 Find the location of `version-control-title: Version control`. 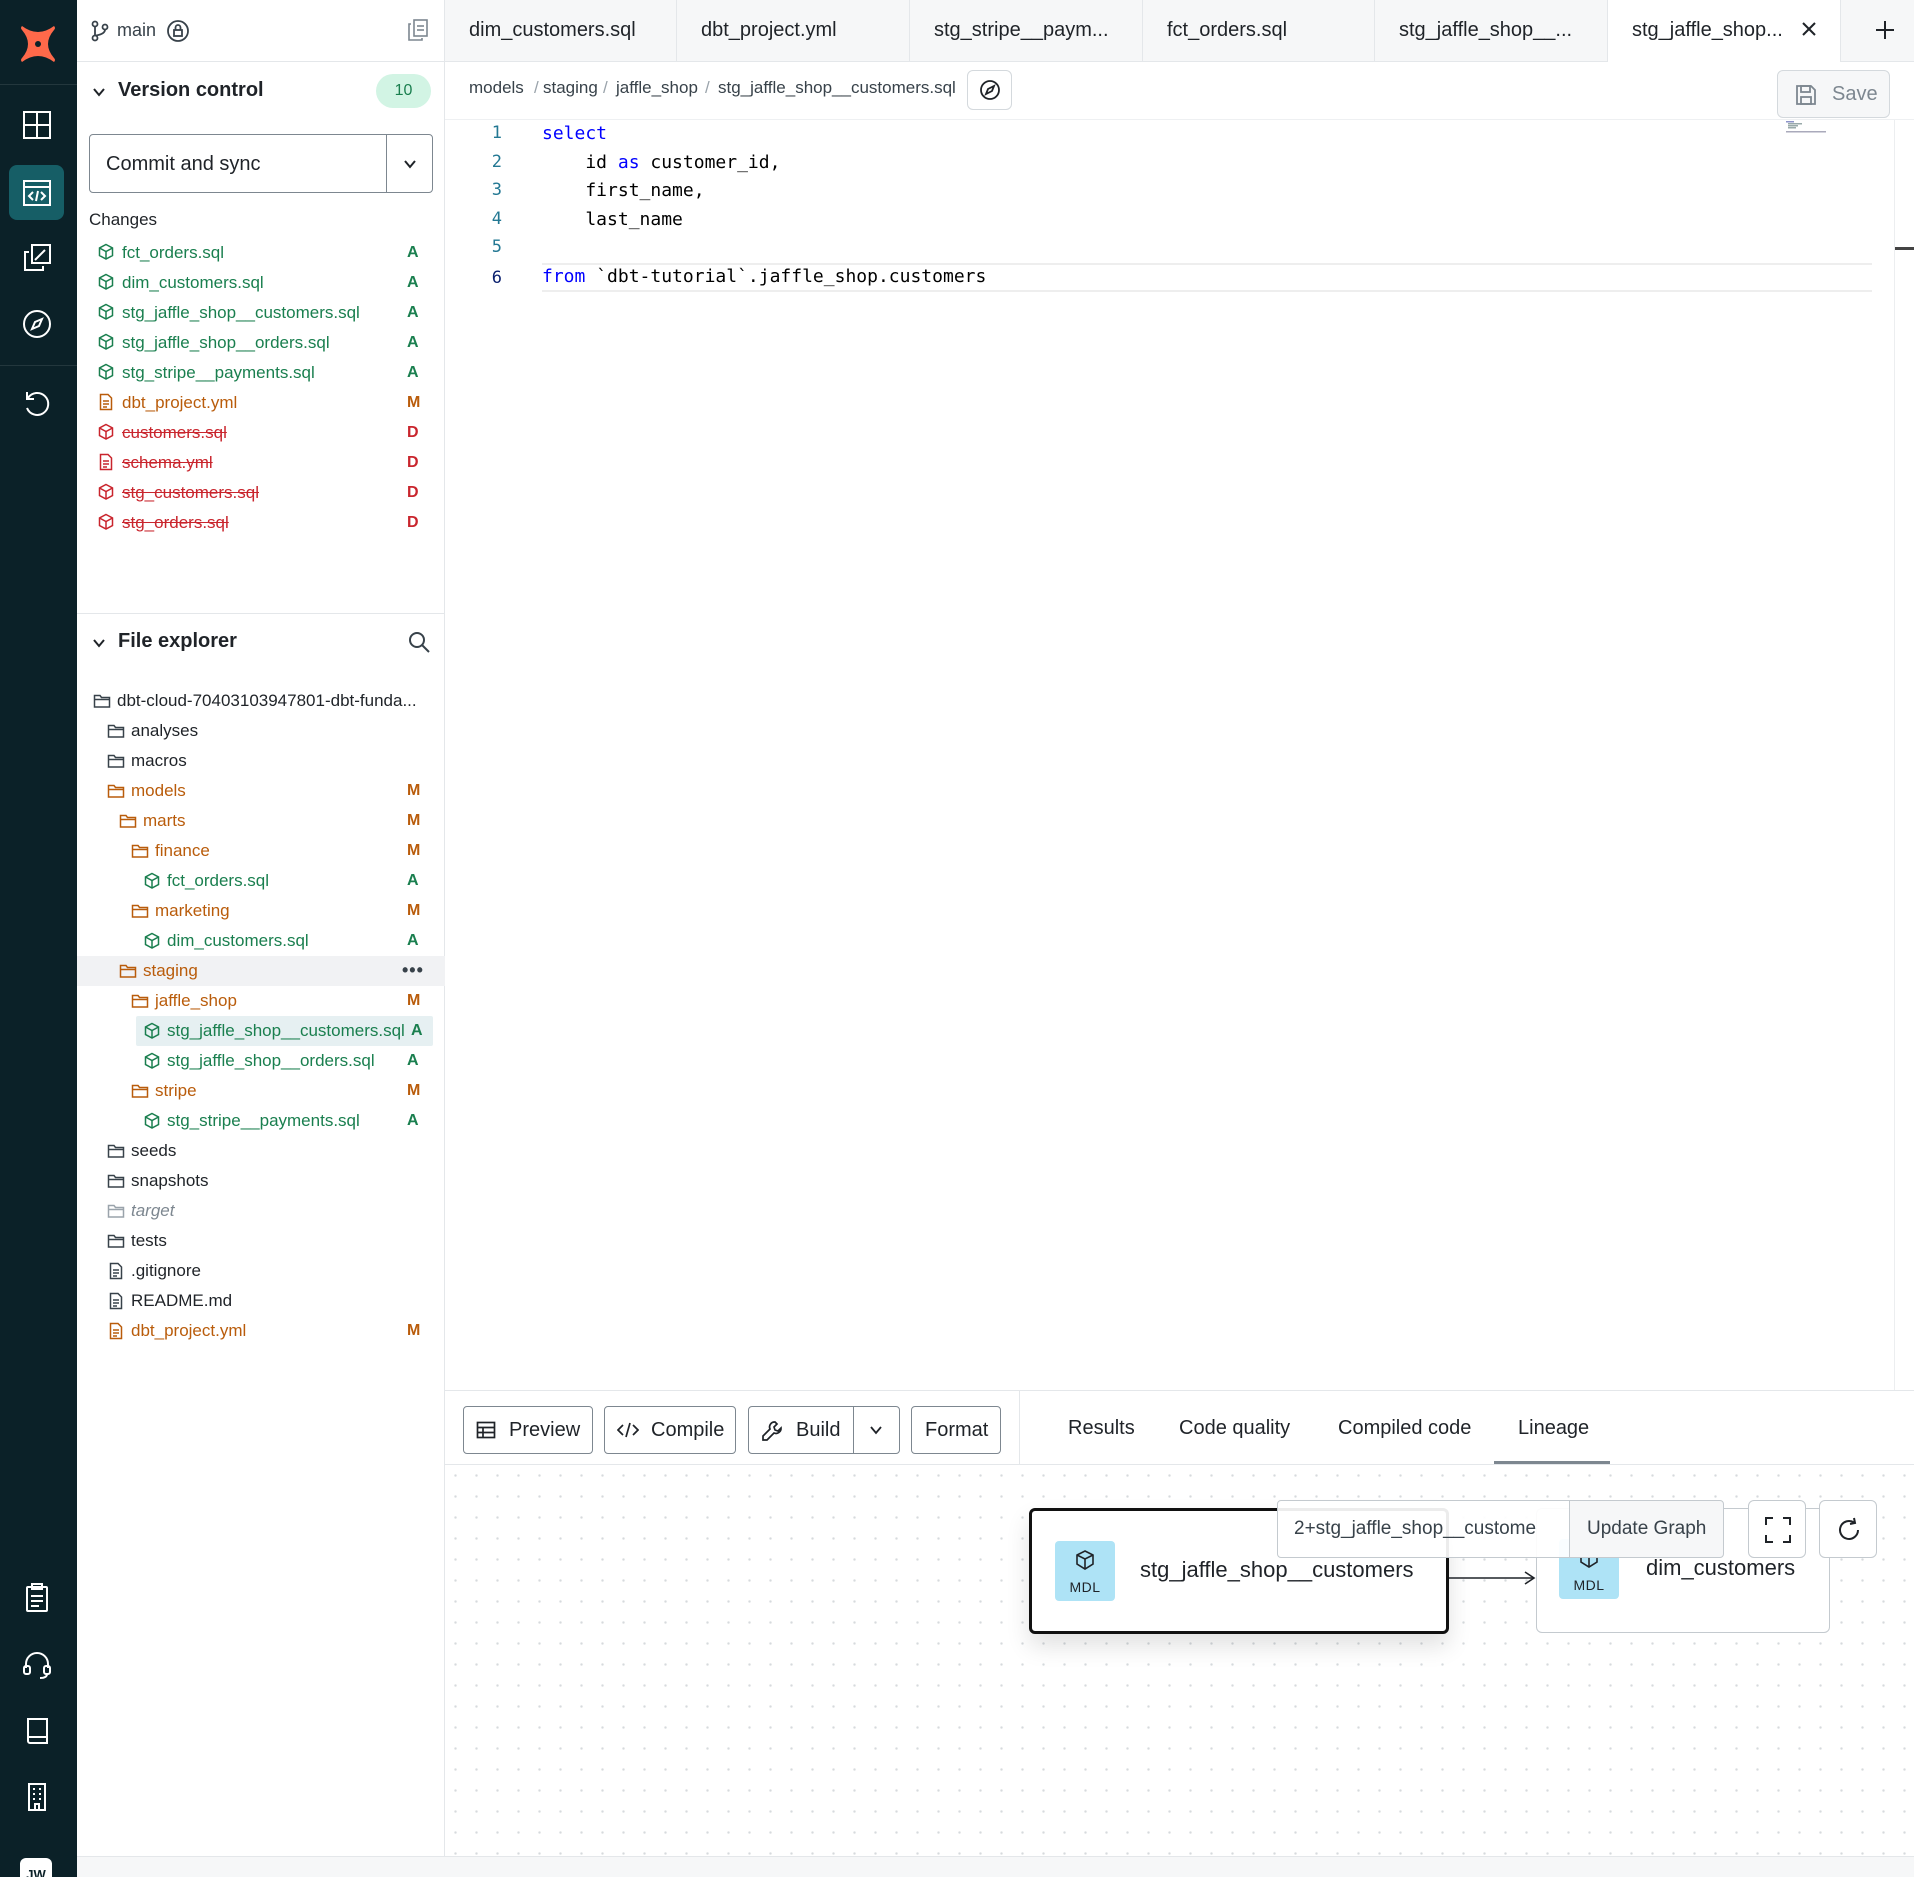

version-control-title: Version control is located at coordinates (191, 90).